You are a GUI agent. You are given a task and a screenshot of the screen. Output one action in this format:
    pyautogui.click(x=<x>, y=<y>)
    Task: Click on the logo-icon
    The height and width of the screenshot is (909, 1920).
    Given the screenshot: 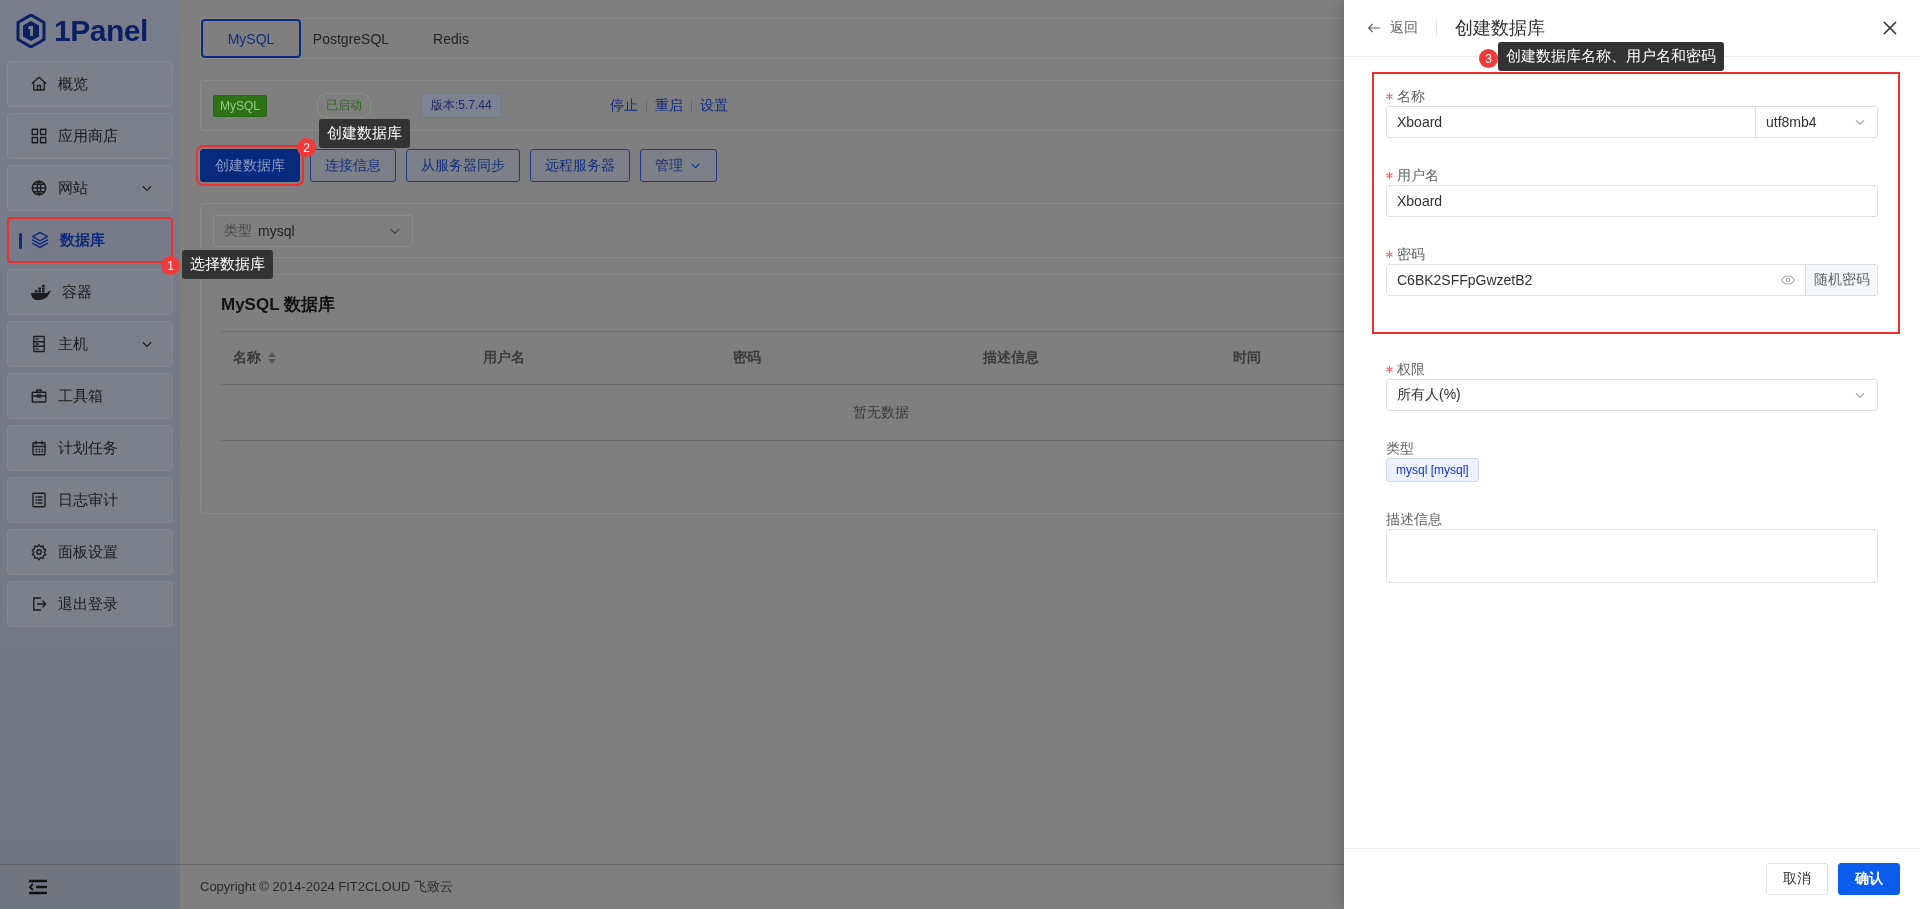 What is the action you would take?
    pyautogui.click(x=31, y=31)
    